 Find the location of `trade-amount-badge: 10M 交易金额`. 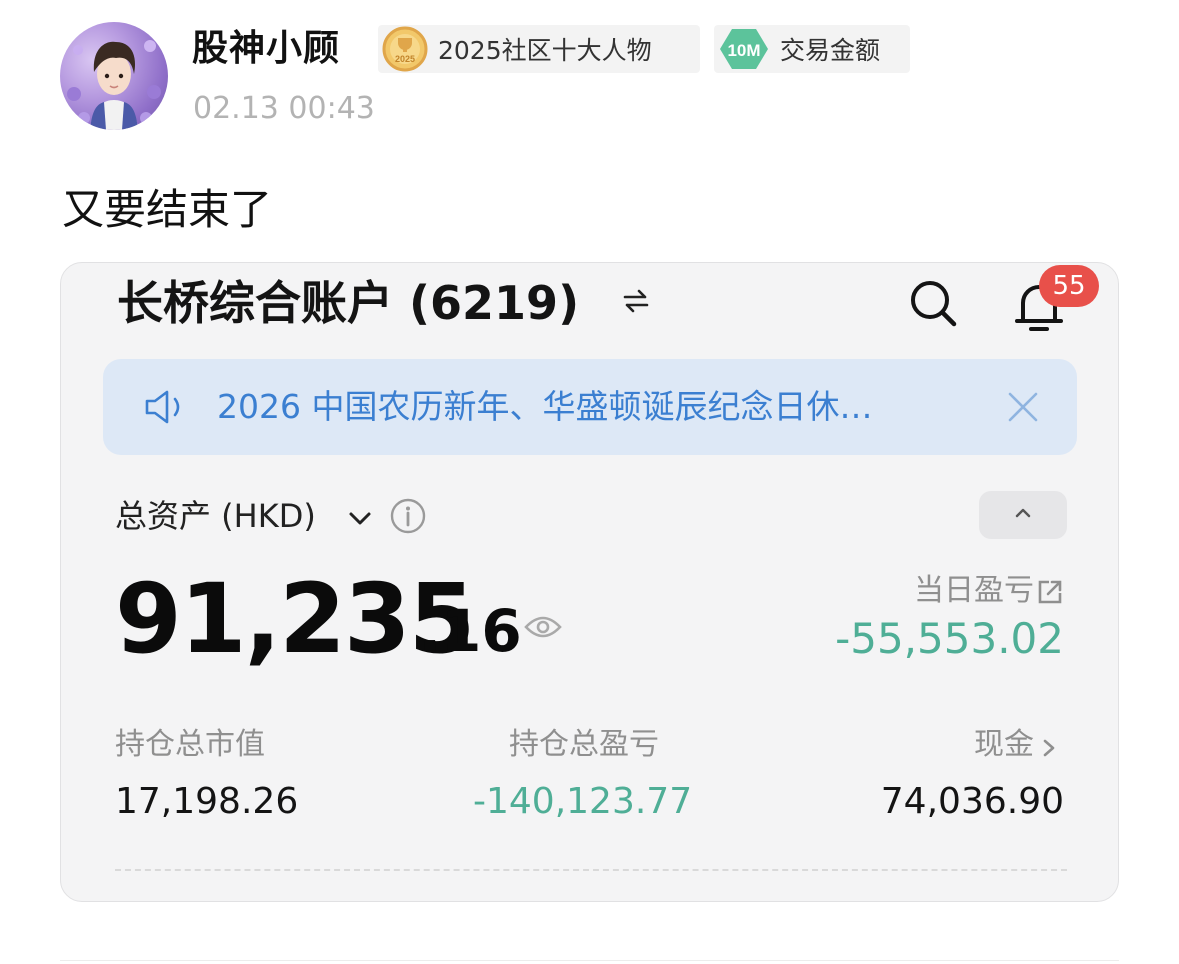

trade-amount-badge: 10M 交易金额 is located at coordinates (812, 49).